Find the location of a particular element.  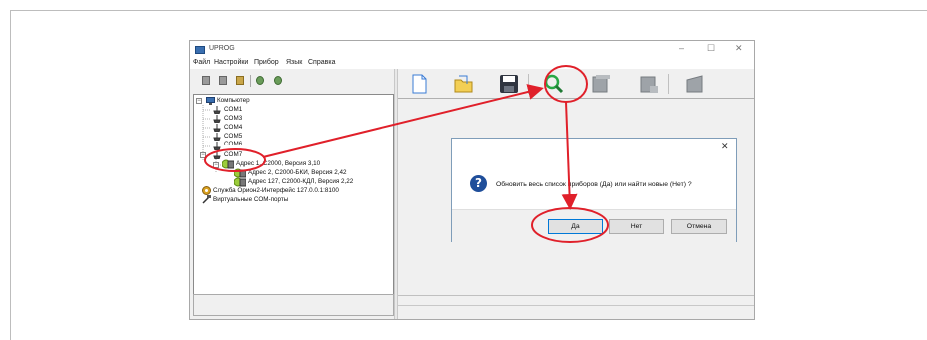

firmware-icon is located at coordinates (695, 84).